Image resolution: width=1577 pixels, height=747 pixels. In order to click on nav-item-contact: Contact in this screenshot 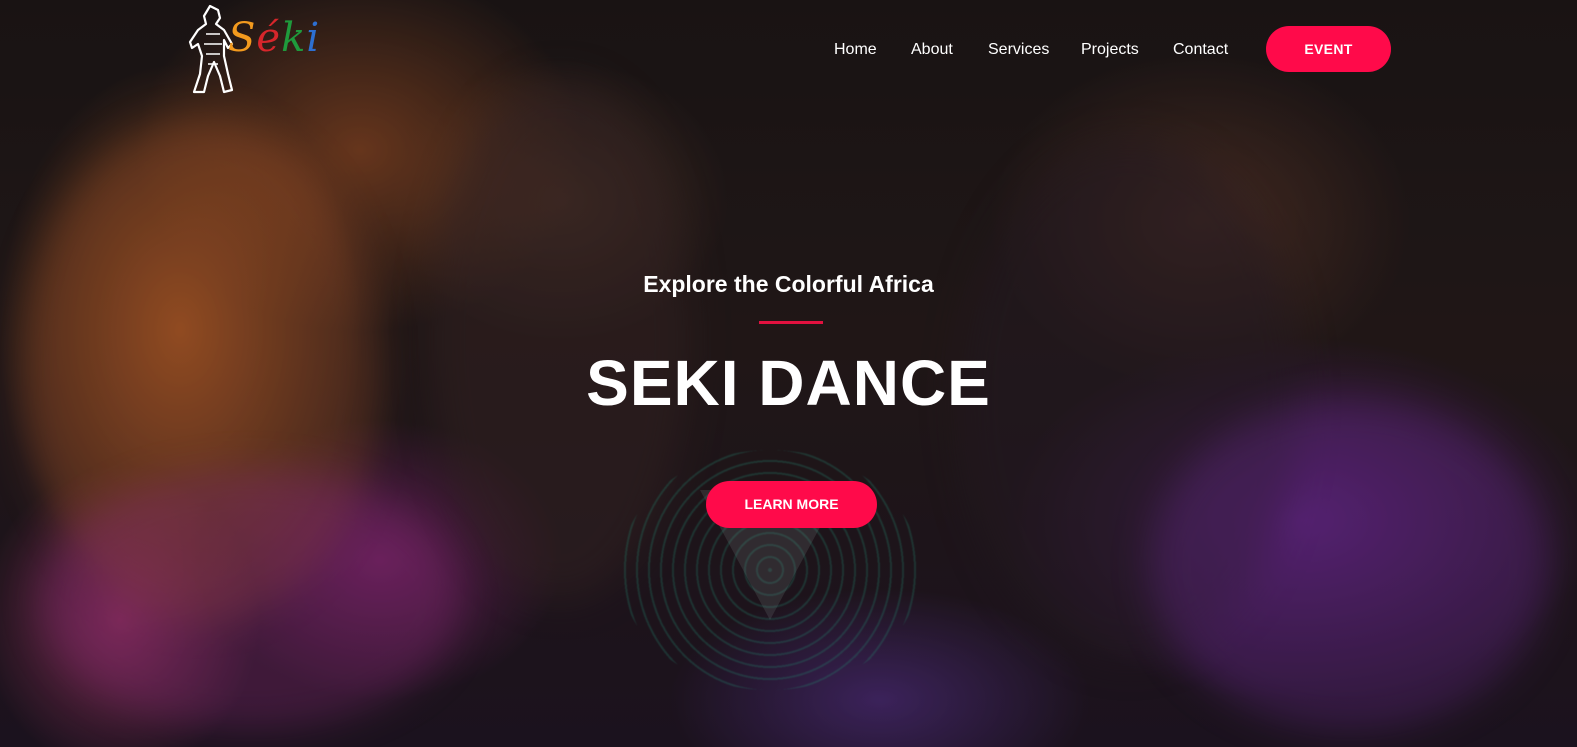, I will do `click(1200, 50)`.